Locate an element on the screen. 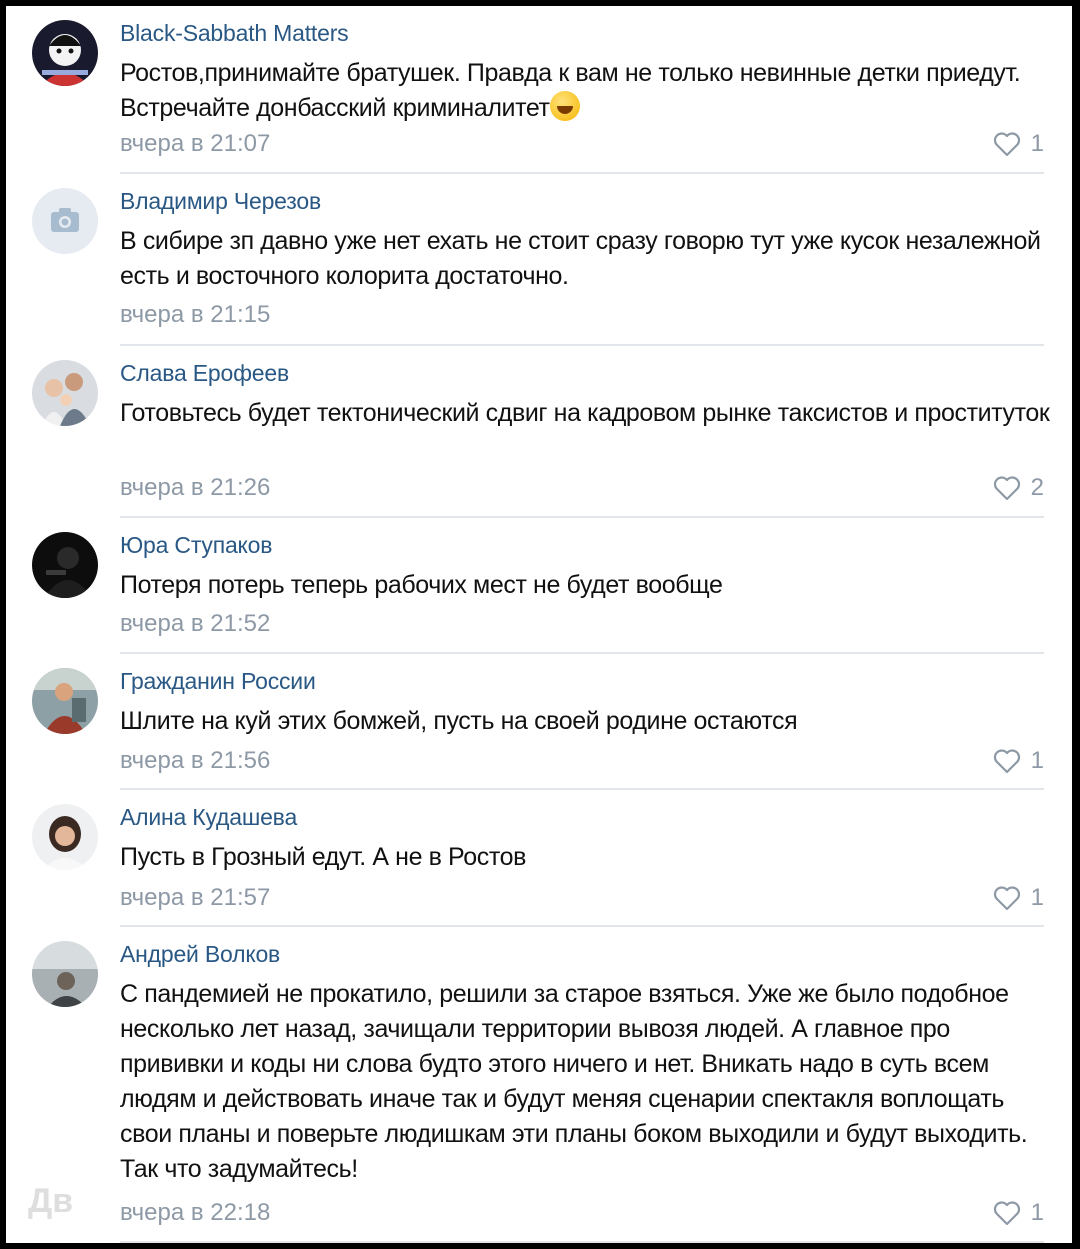 The image size is (1080, 1249). author-name: Слава Ерофеев is located at coordinates (204, 373).